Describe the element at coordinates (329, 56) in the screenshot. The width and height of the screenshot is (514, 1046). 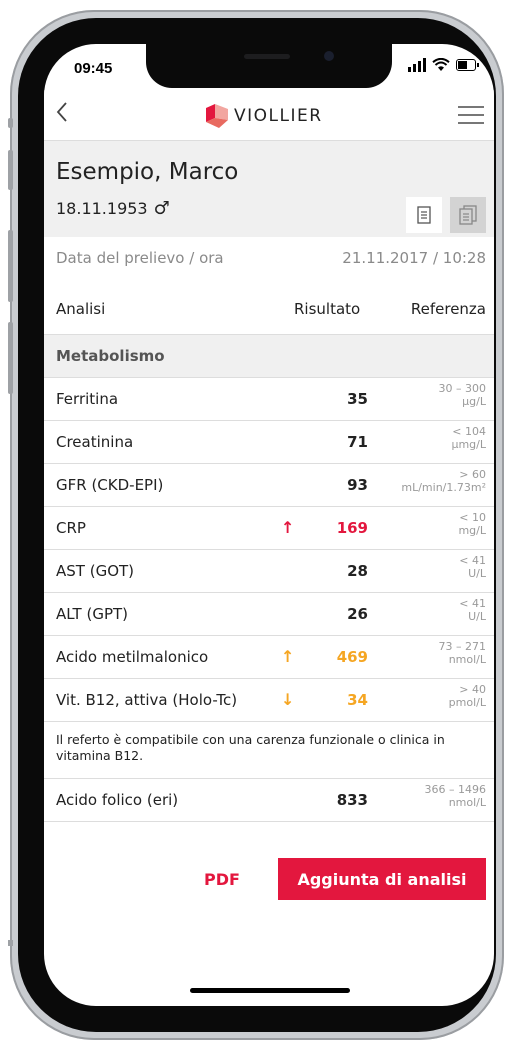
I see `camera` at that location.